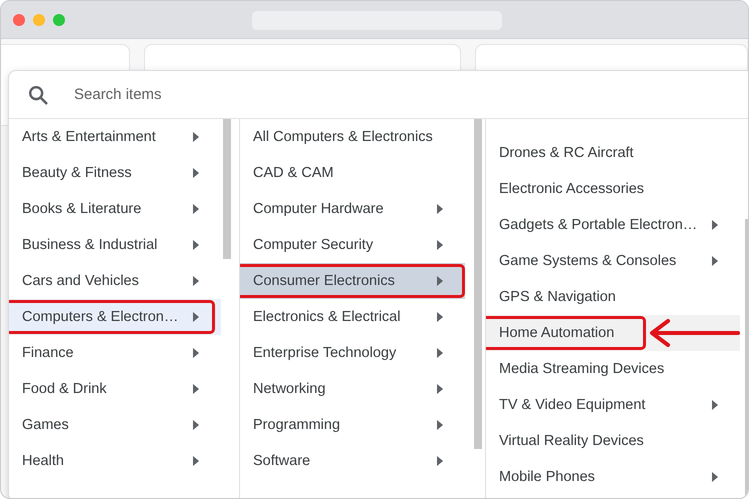 The image size is (749, 499). What do you see at coordinates (613, 477) in the screenshot?
I see `menu-item: Mobile Phones` at bounding box center [613, 477].